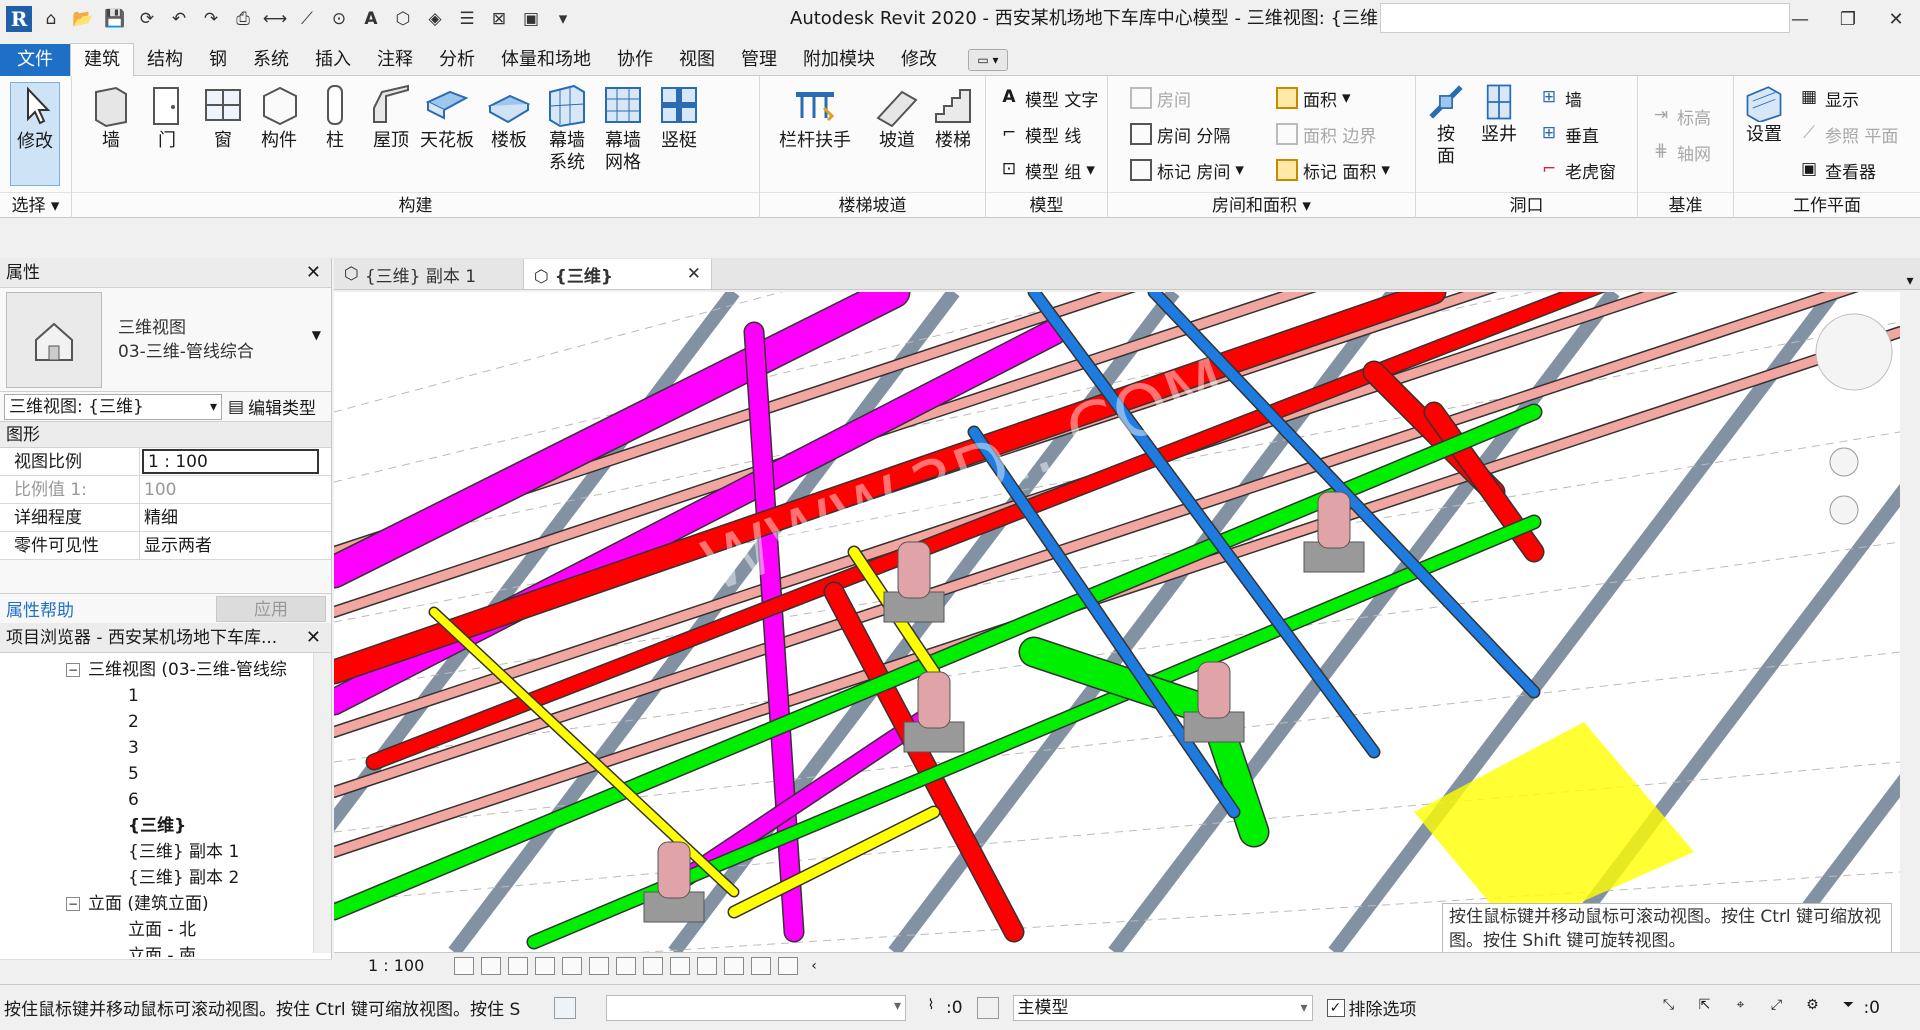 This screenshot has height=1030, width=1920. What do you see at coordinates (467, 19) in the screenshot?
I see `thin-lines-icon: ☰` at bounding box center [467, 19].